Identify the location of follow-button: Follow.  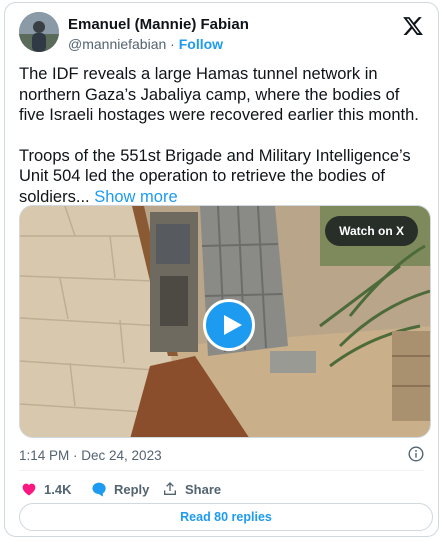
(201, 44).